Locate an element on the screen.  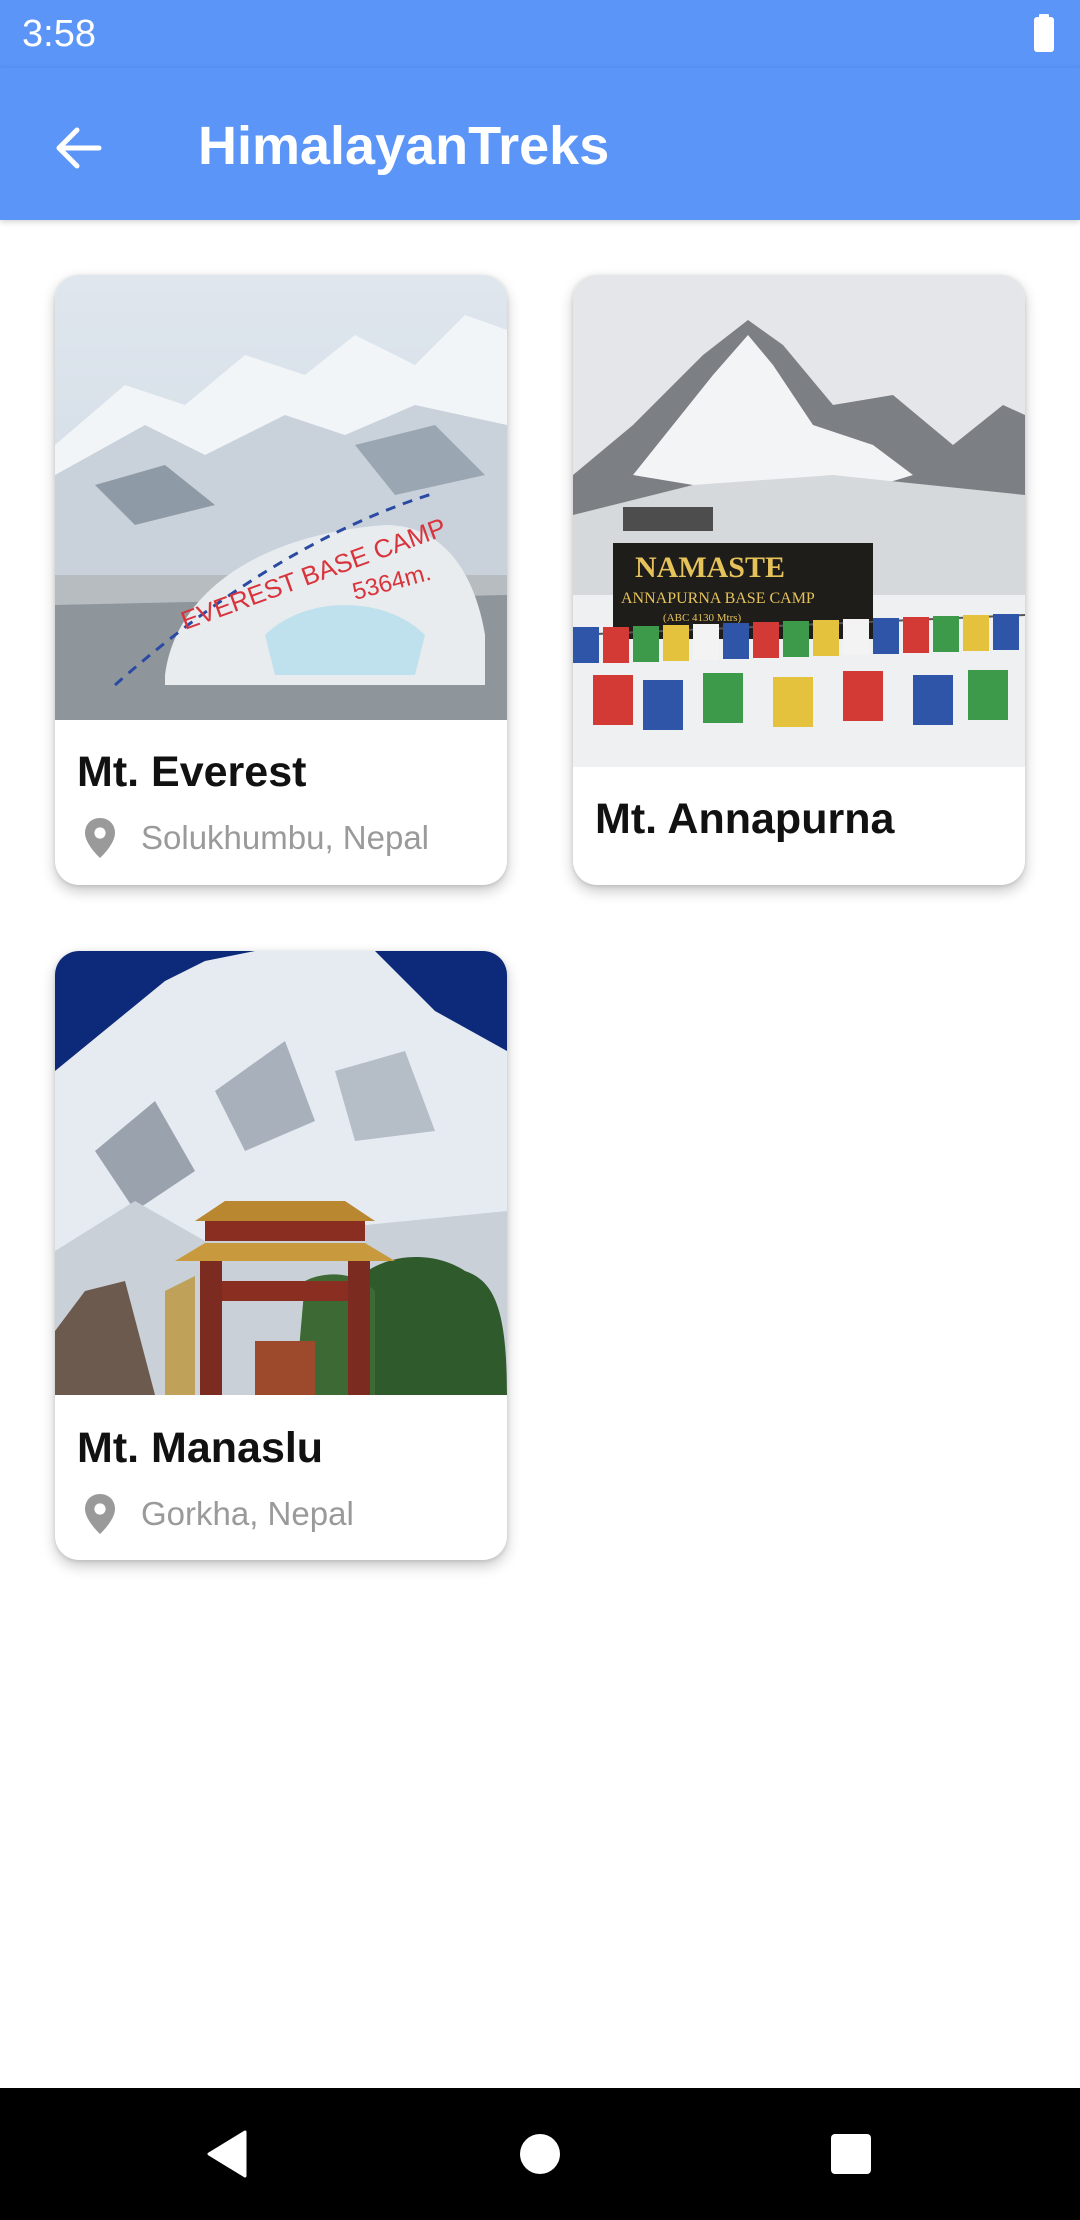
nav-home-button is located at coordinates (540, 2154).